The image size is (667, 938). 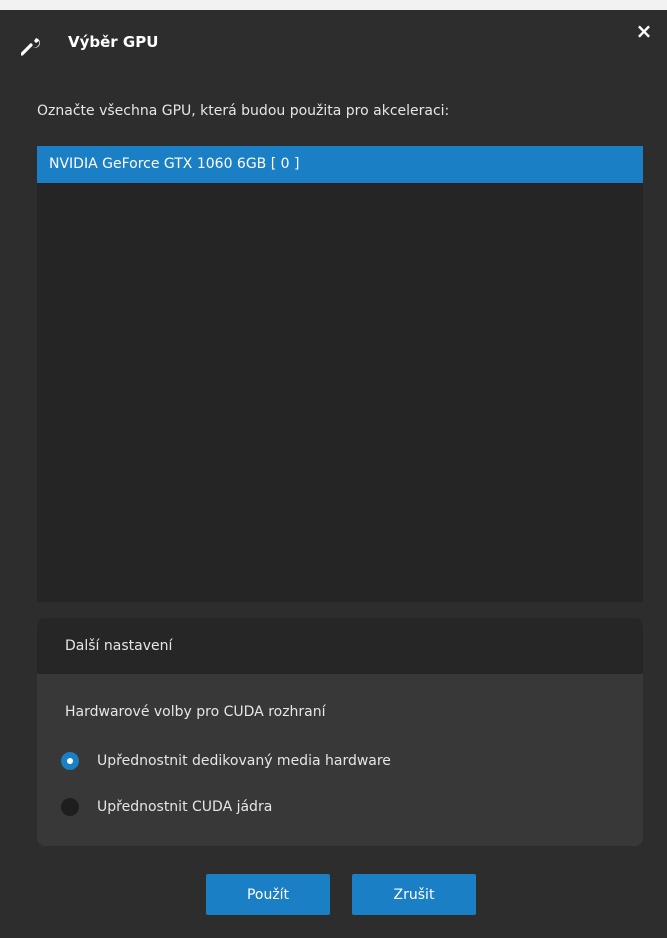 I want to click on radio-prefer-media-hardware: Upřednostnit dedikovaný media hardware, so click(x=226, y=761).